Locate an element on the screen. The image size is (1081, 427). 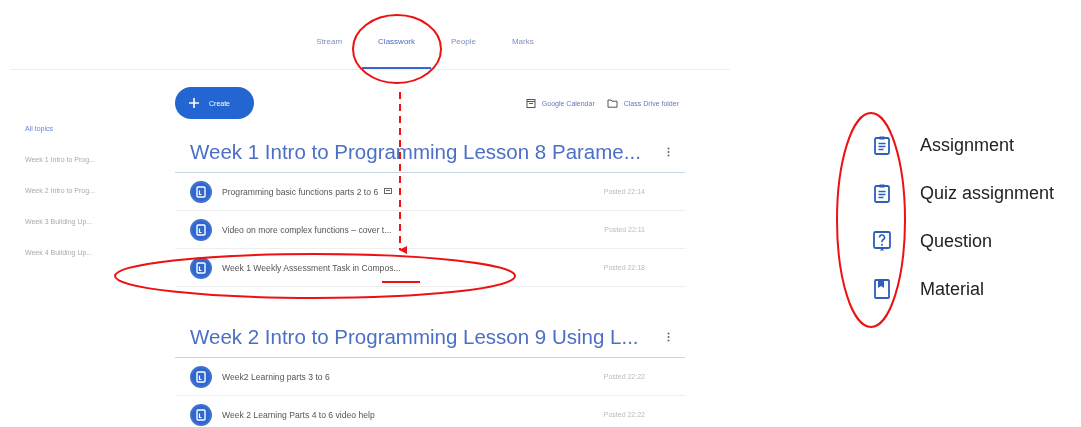
tab: Classwork is located at coordinates (396, 53).